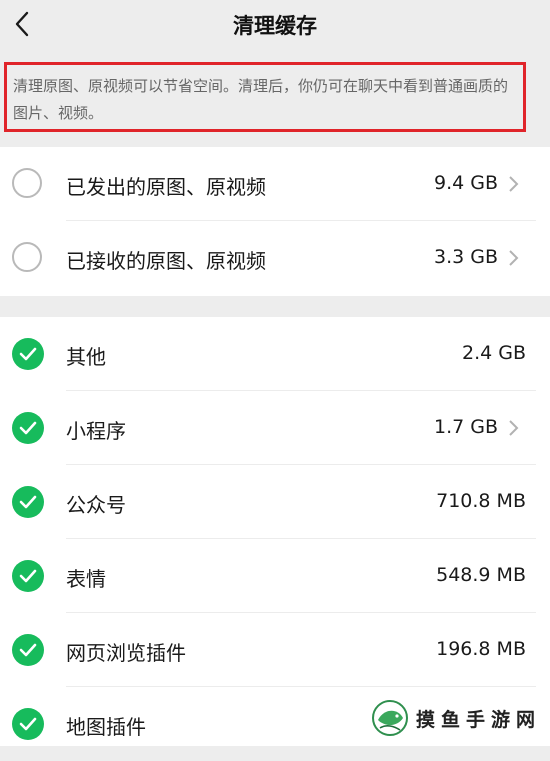 This screenshot has height=761, width=550. What do you see at coordinates (96, 505) in the screenshot?
I see `list-item-label: 公众号` at bounding box center [96, 505].